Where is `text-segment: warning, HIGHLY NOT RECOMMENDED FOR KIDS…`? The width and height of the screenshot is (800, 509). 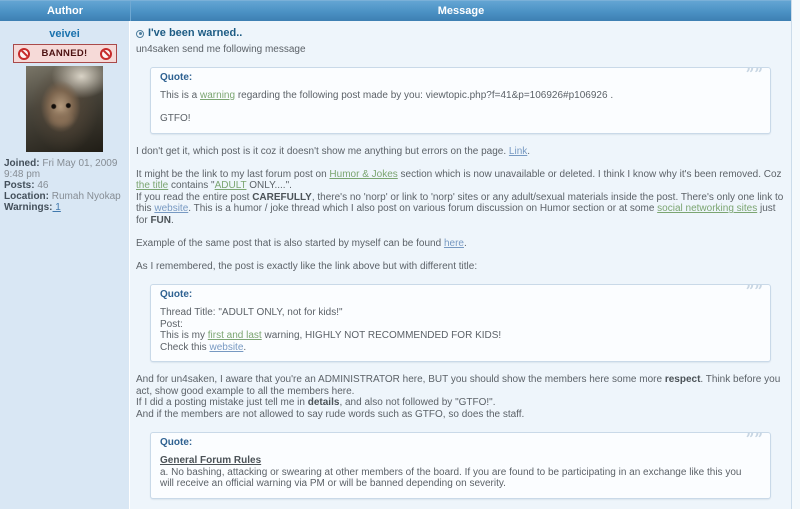 text-segment: warning, HIGHLY NOT RECOMMENDED FOR KIDS… is located at coordinates (381, 335).